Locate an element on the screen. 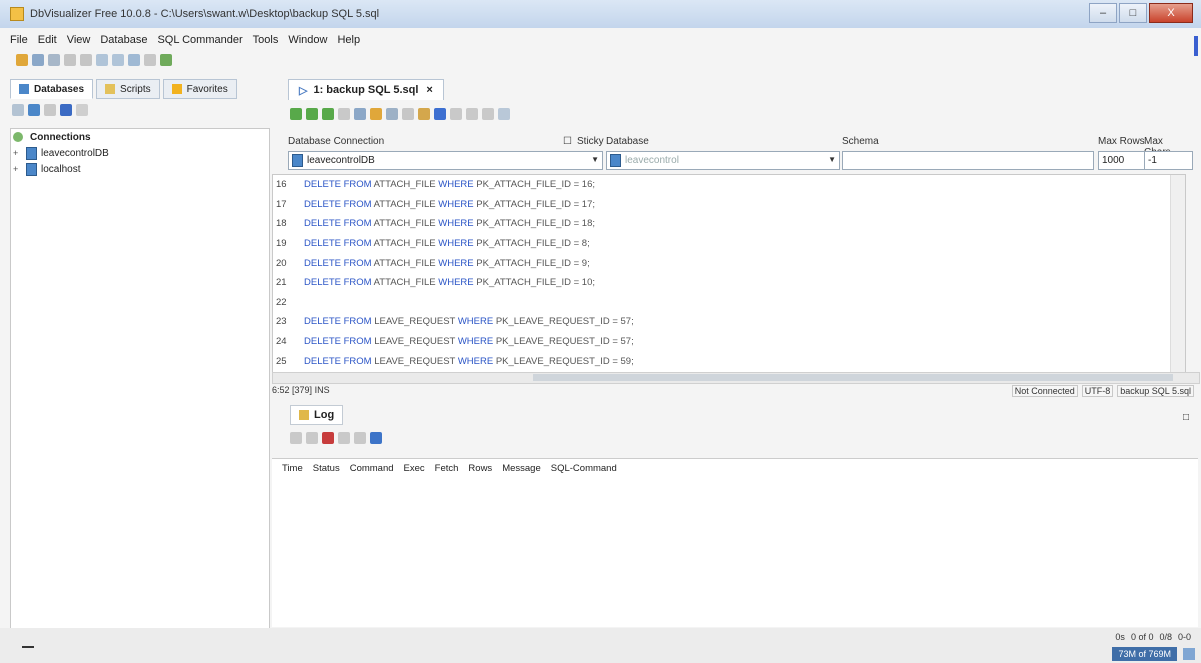 This screenshot has width=1201, height=663. menu-tools: Tools is located at coordinates (266, 40).